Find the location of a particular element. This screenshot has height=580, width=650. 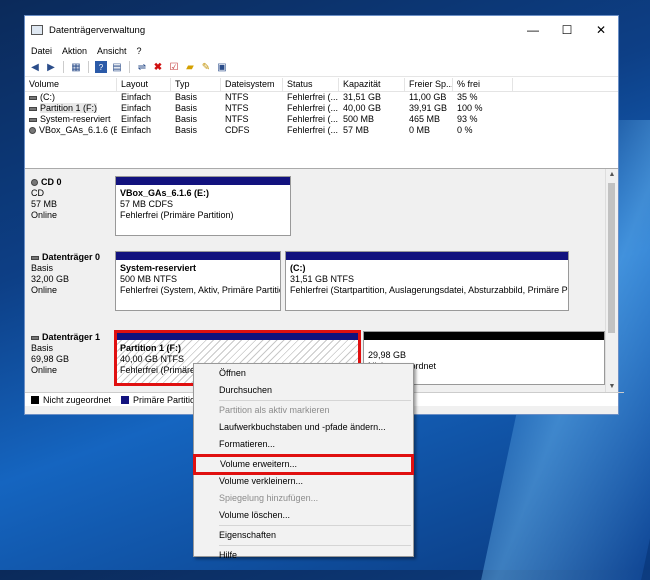

partition-size: 57 MB CDFS is located at coordinates (147, 204).